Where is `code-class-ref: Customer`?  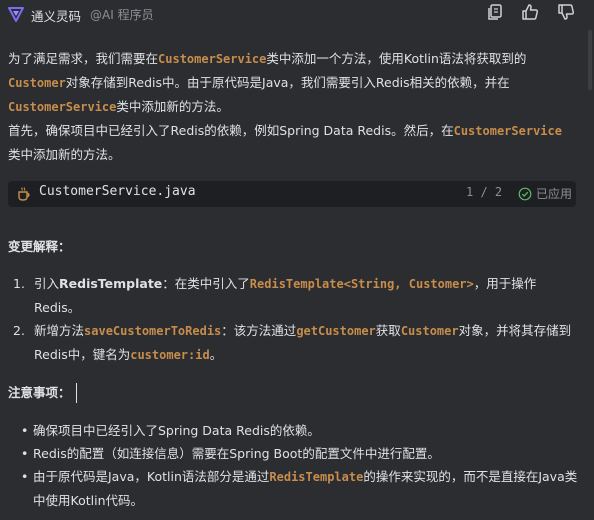 code-class-ref: Customer is located at coordinates (37, 83).